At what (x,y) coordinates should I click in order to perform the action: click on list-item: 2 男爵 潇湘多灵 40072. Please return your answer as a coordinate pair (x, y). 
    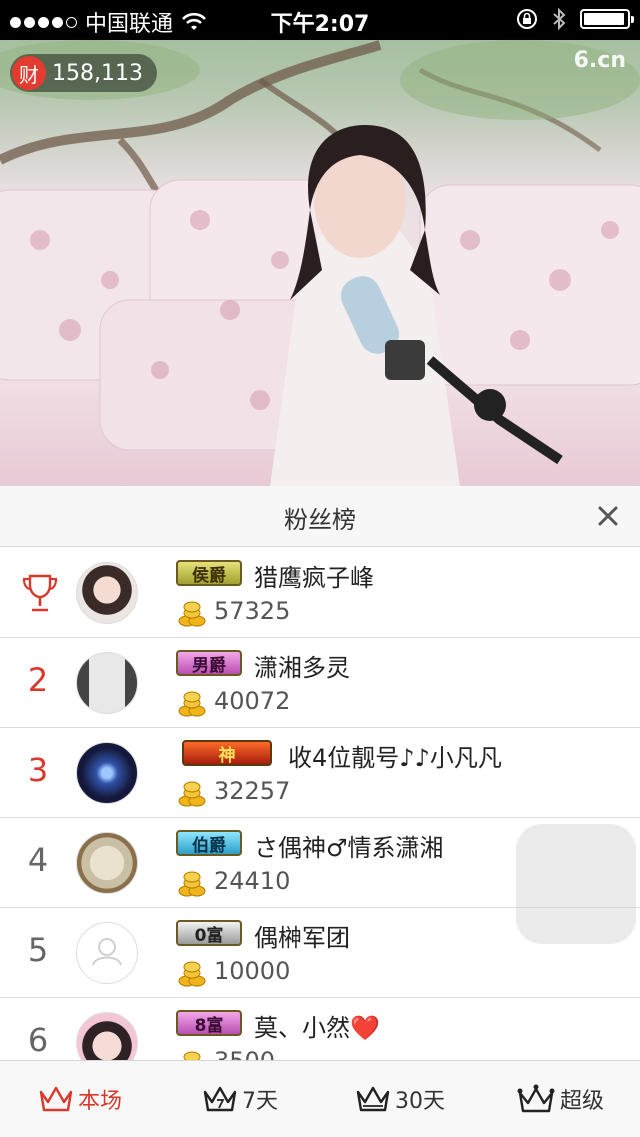
    Looking at the image, I should click on (320, 682).